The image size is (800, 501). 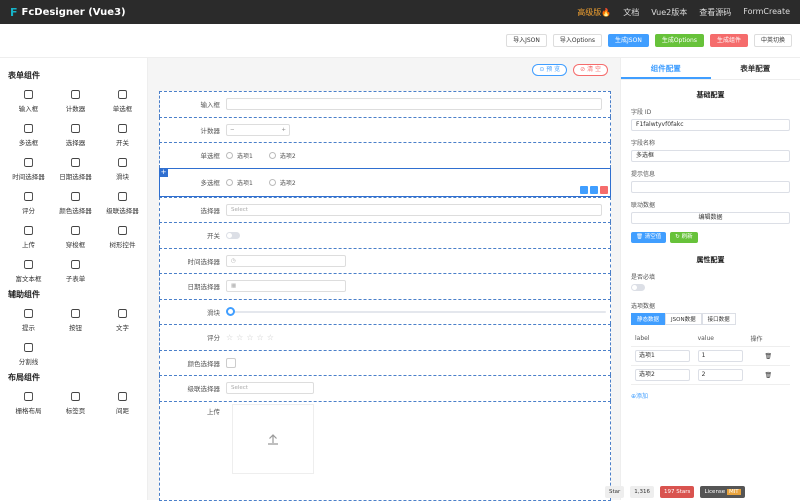 I want to click on component-item: 树形控件, so click(x=122, y=237).